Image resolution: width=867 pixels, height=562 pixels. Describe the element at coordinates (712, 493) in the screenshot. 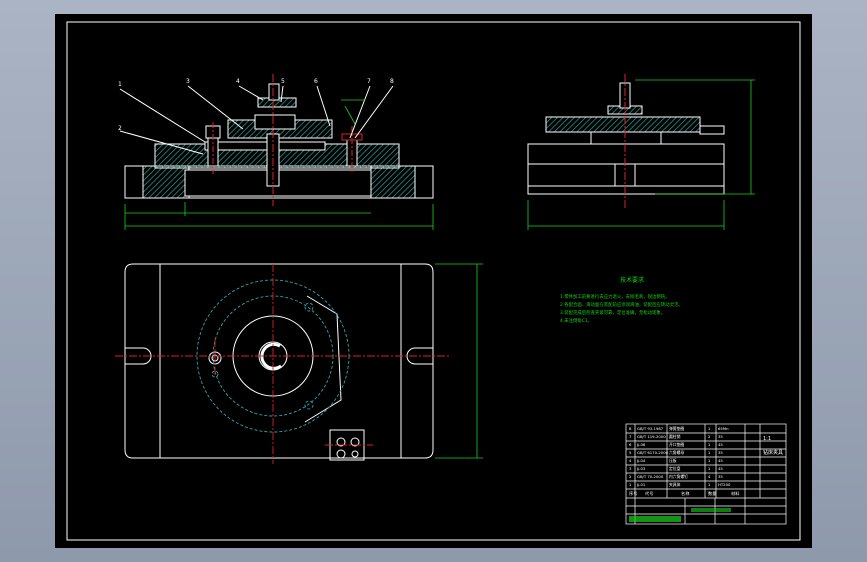

I see `svg-text: 数量` at that location.